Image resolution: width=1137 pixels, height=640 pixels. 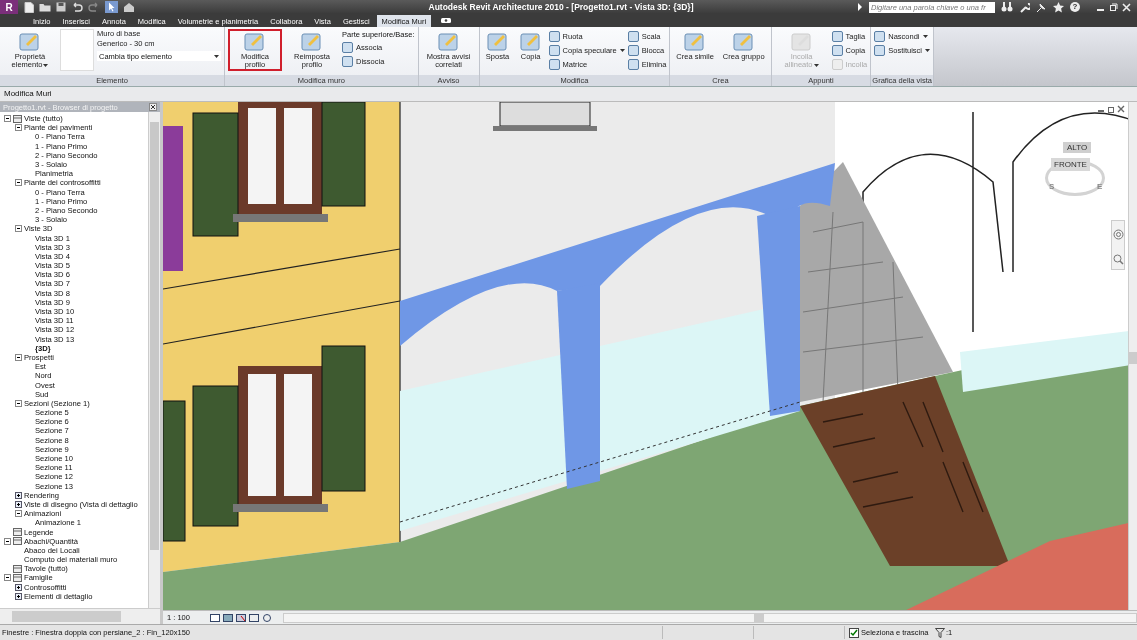 What do you see at coordinates (111, 7) in the screenshot?
I see `pointer-icon` at bounding box center [111, 7].